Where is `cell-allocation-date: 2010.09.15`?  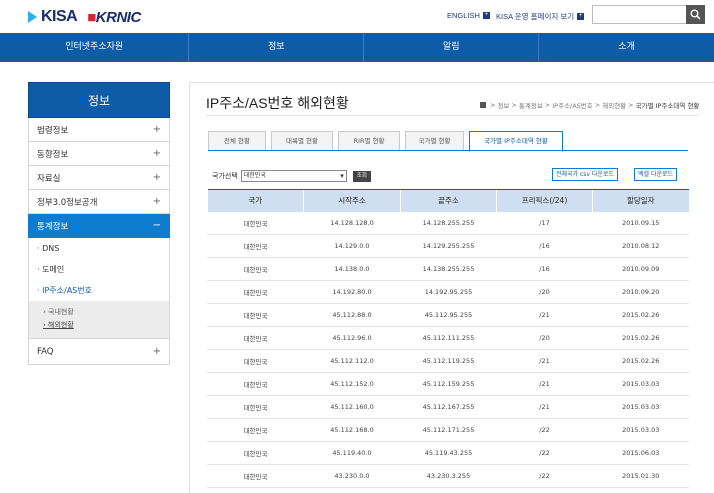 cell-allocation-date: 2010.09.15 is located at coordinates (640, 223).